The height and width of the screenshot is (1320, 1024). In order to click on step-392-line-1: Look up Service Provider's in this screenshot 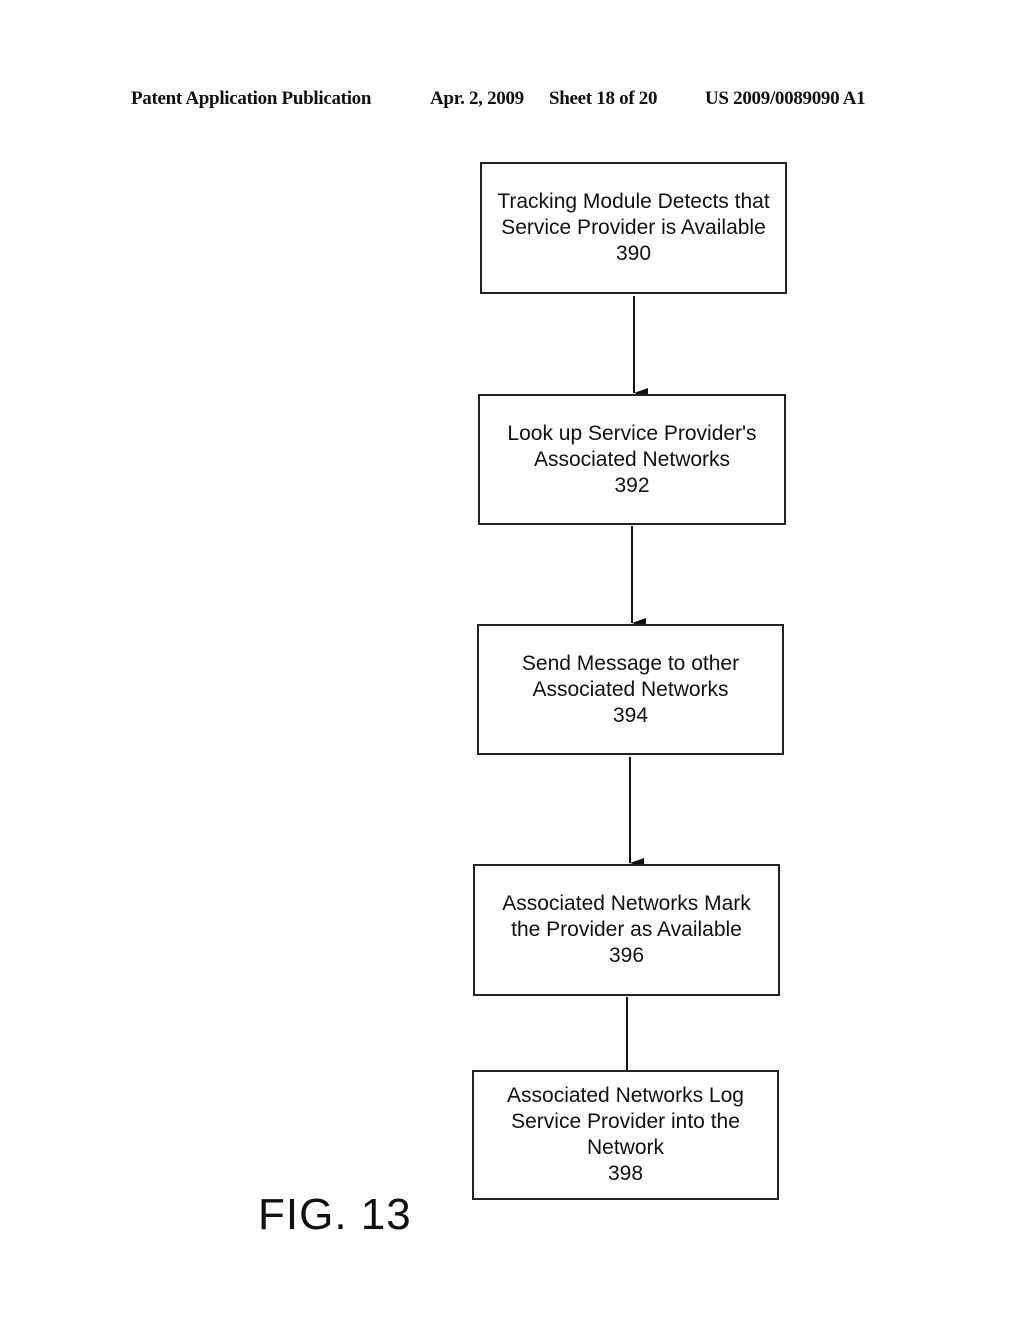, I will do `click(632, 433)`.